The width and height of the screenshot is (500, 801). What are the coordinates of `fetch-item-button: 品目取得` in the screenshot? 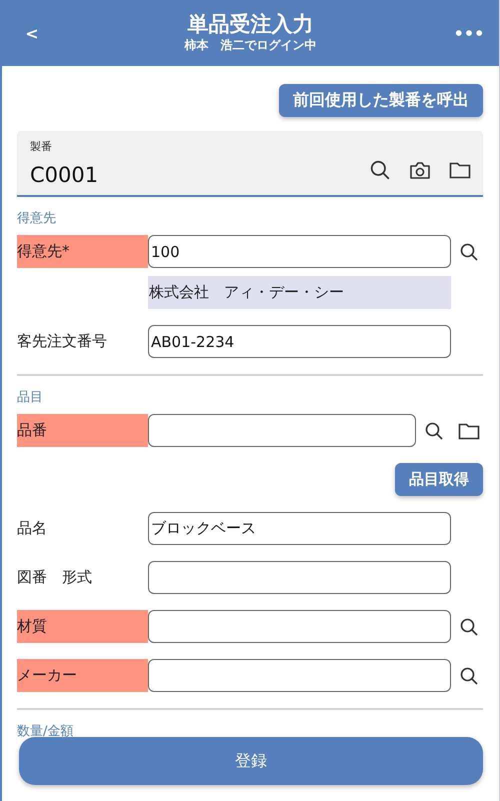 It's located at (439, 479).